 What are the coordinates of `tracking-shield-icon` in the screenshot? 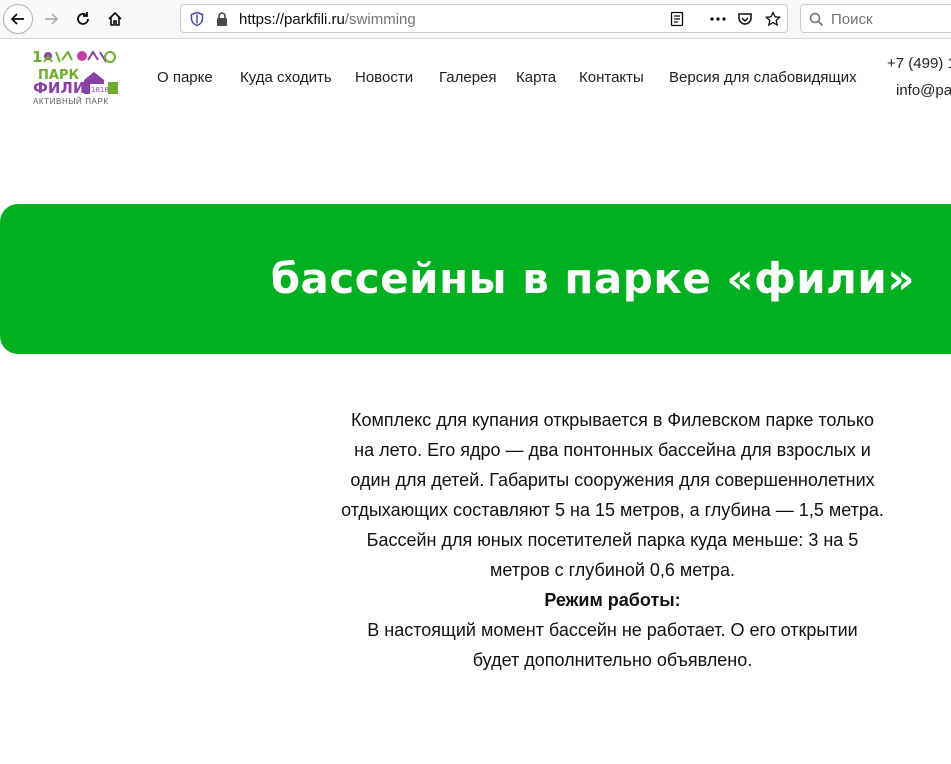 It's located at (197, 19).